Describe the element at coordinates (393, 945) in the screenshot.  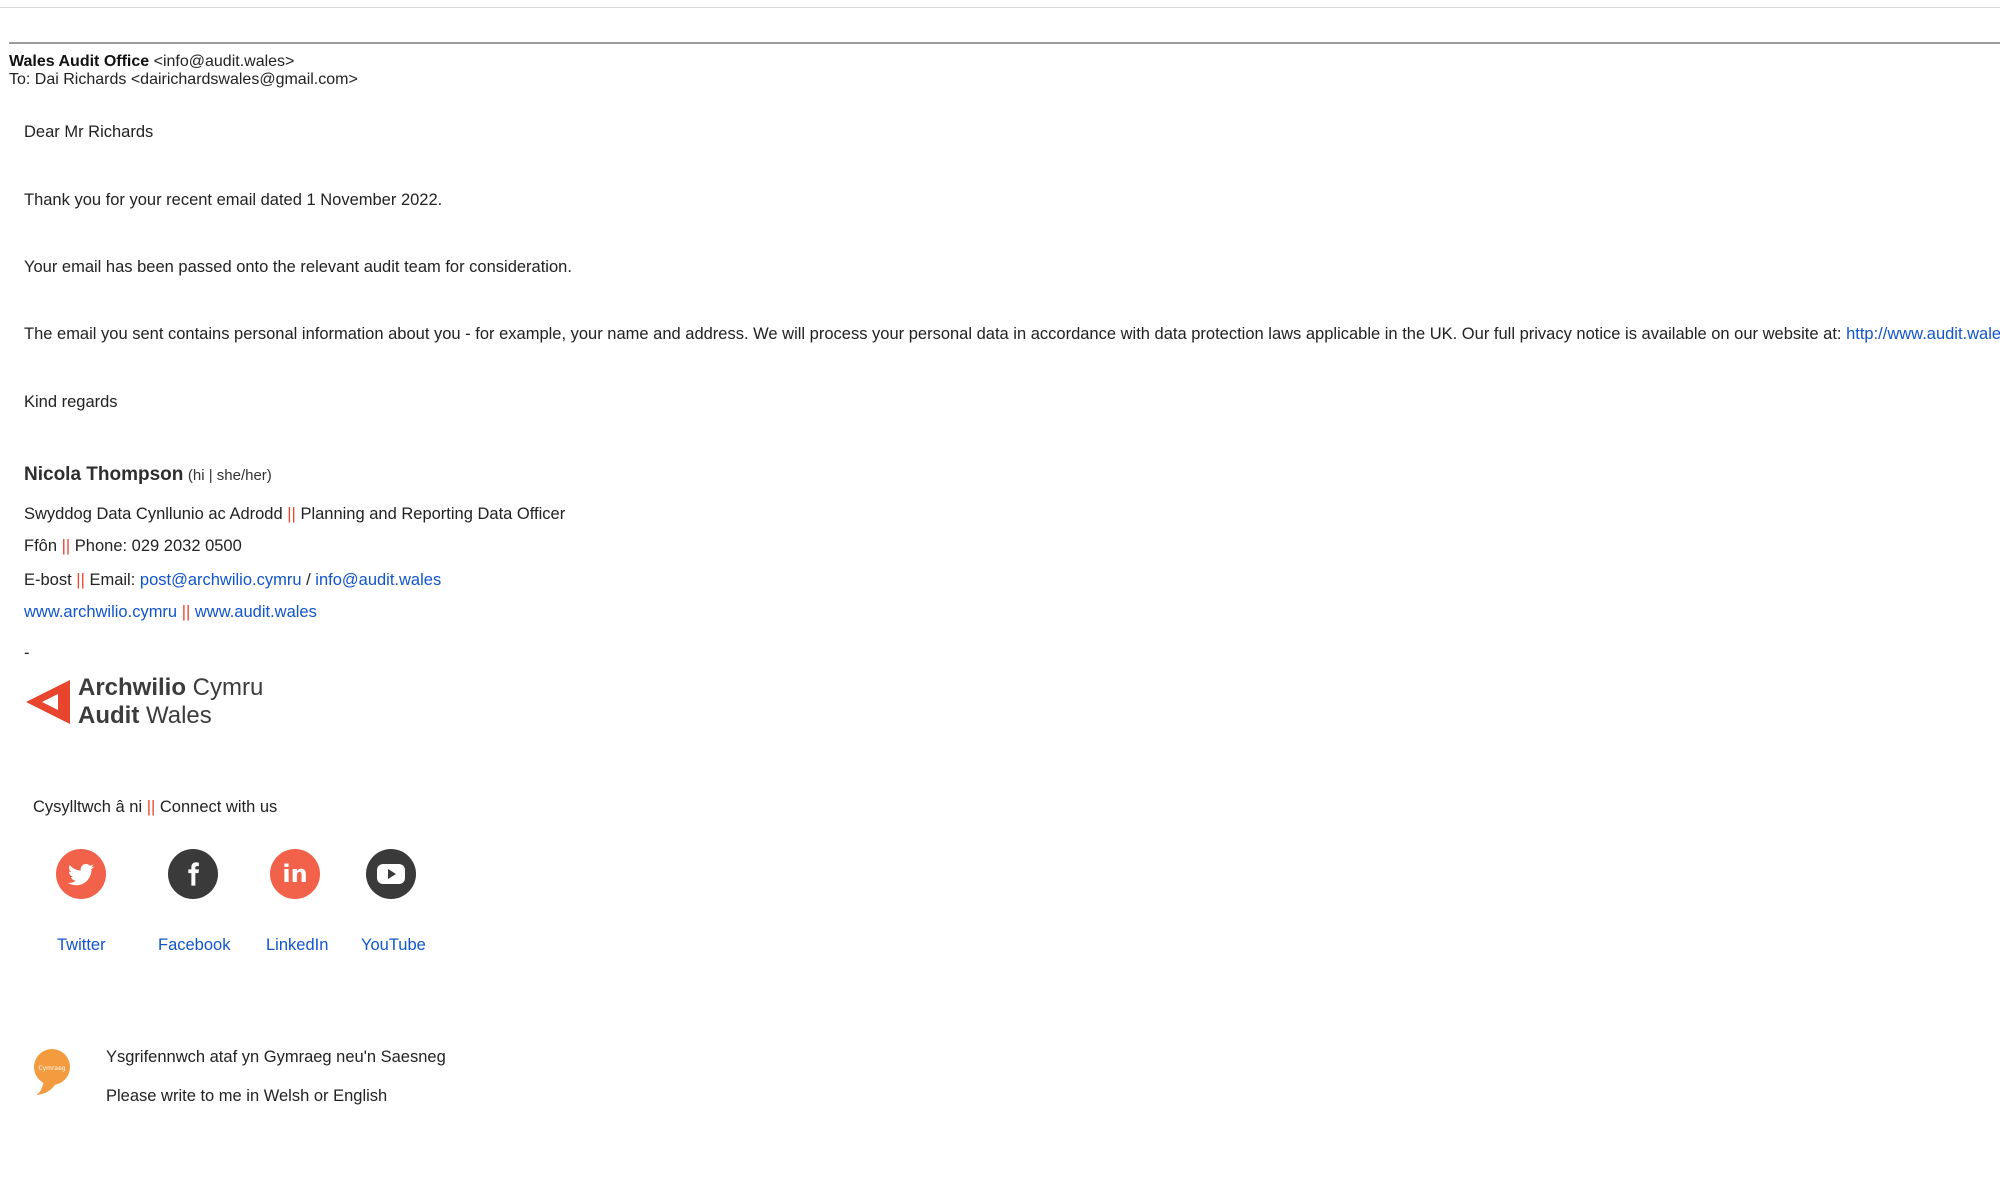
I see `youtube-link: YouTube` at that location.